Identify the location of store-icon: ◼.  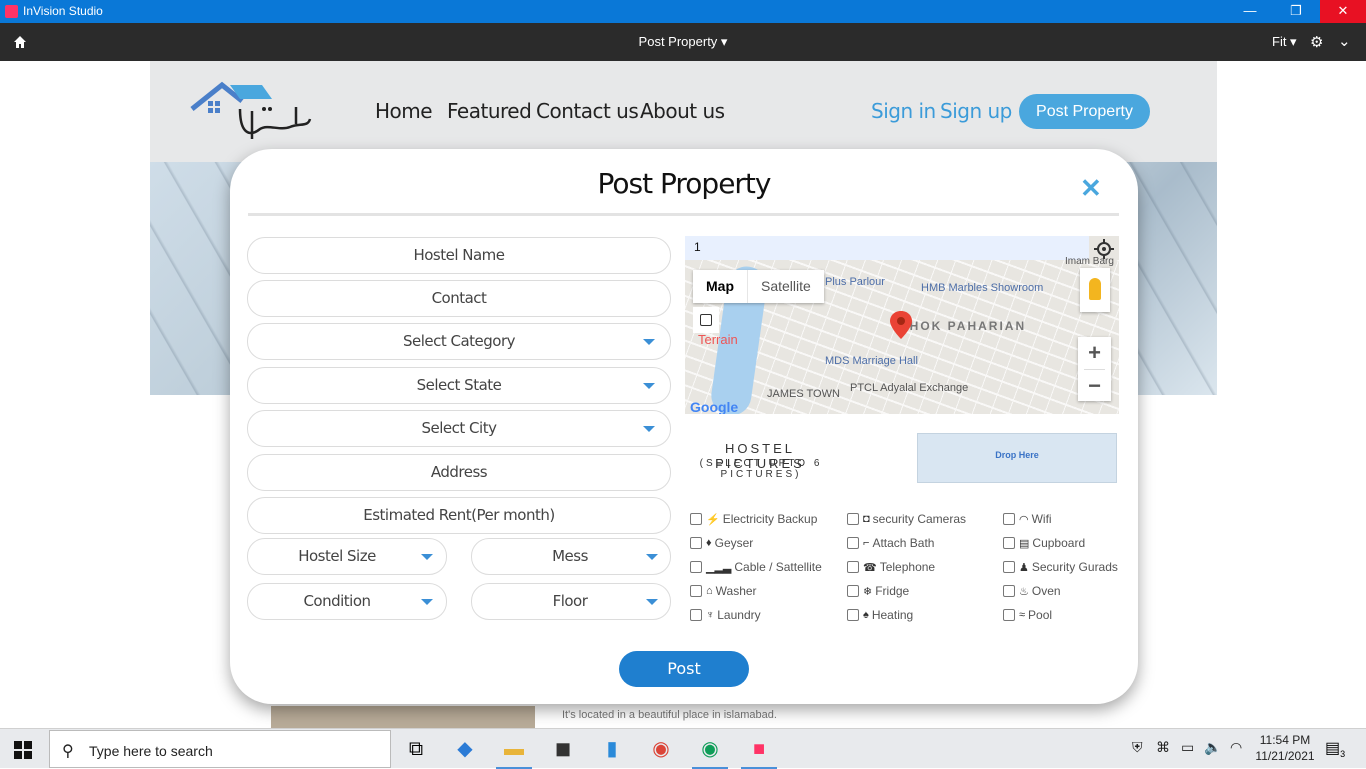
(563, 749).